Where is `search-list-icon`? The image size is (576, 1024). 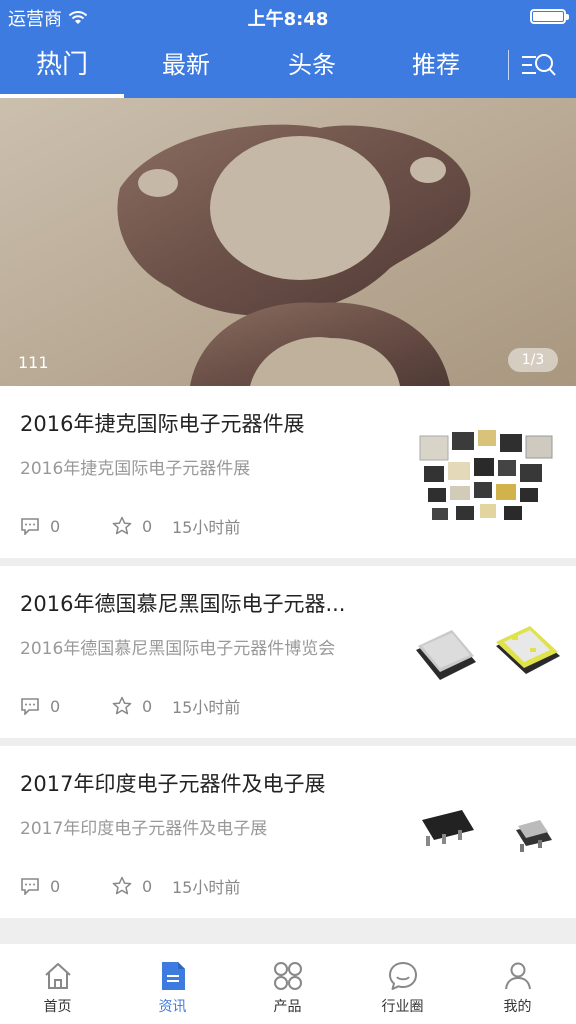
search-list-icon is located at coordinates (539, 65).